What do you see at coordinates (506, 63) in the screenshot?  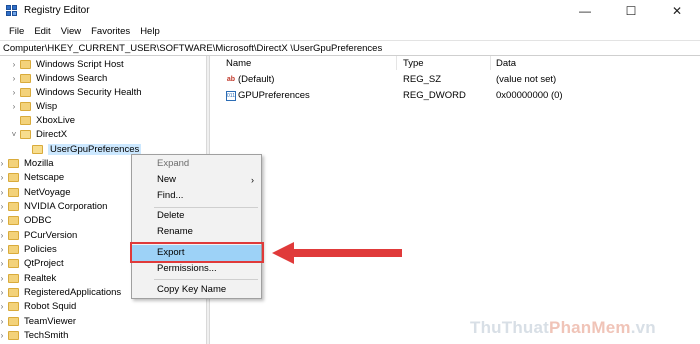 I see `column-header-data: Data` at bounding box center [506, 63].